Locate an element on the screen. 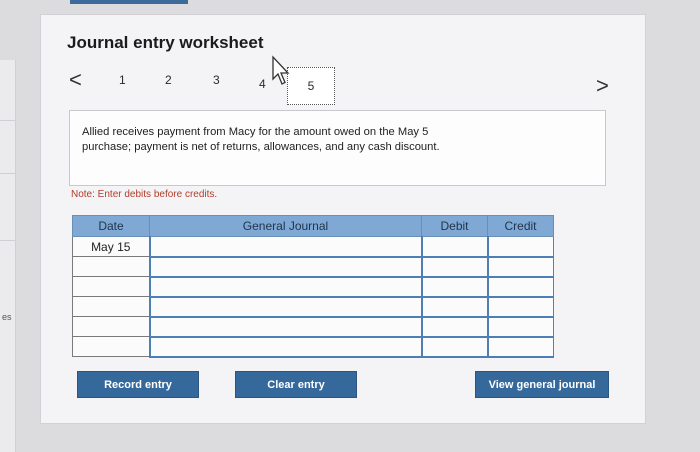  page-link-4: 4 is located at coordinates (262, 84).